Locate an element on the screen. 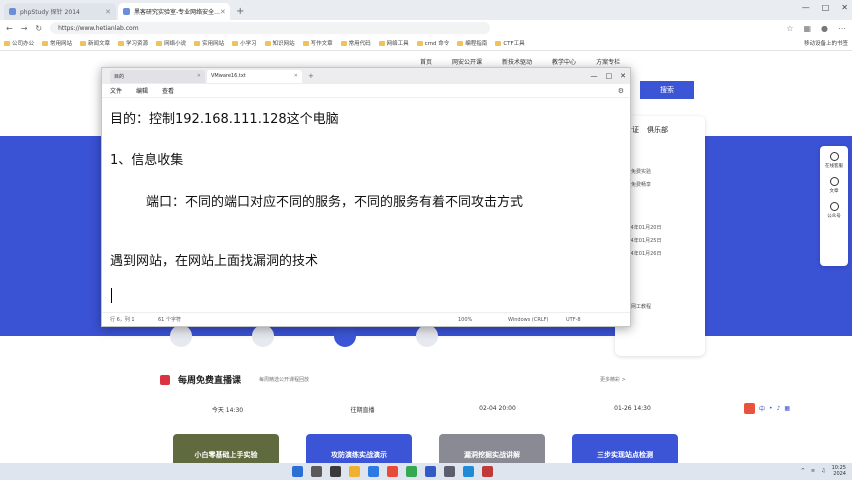 The height and width of the screenshot is (480, 852). back-icon: ← is located at coordinates (9, 28).